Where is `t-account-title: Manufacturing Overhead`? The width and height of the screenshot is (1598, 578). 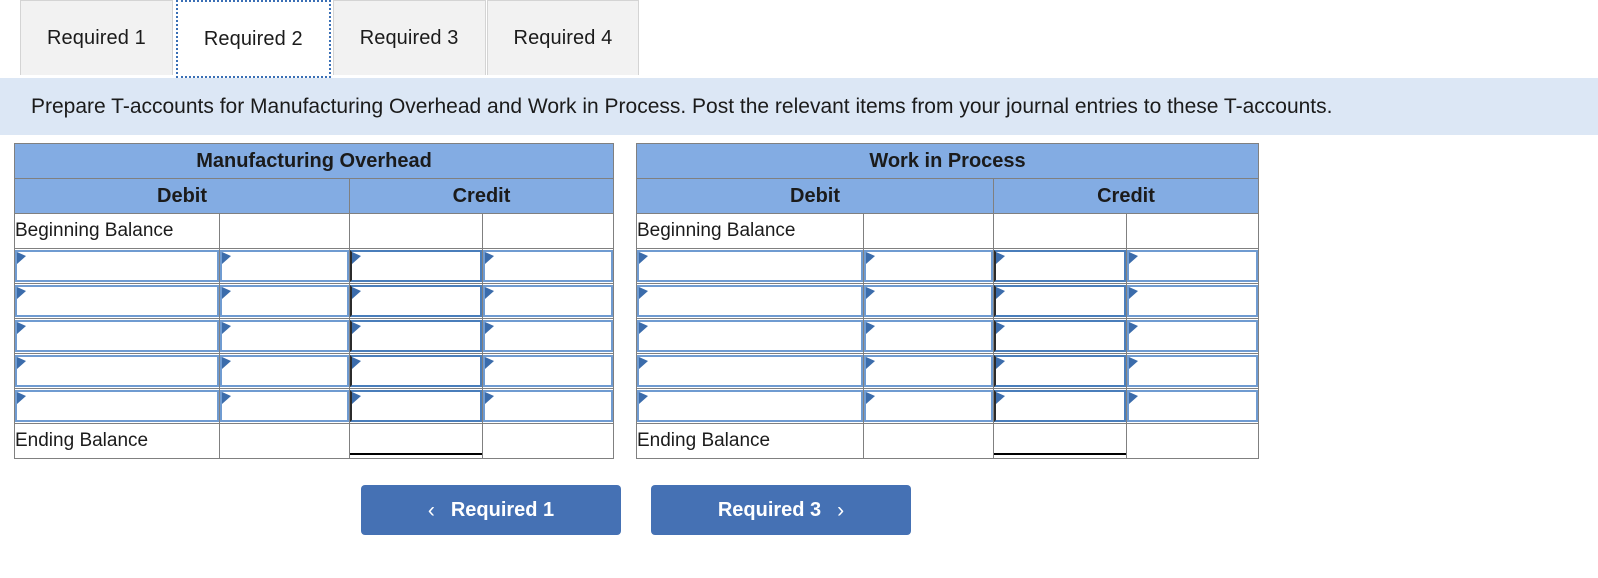
t-account-title: Manufacturing Overhead is located at coordinates (314, 161).